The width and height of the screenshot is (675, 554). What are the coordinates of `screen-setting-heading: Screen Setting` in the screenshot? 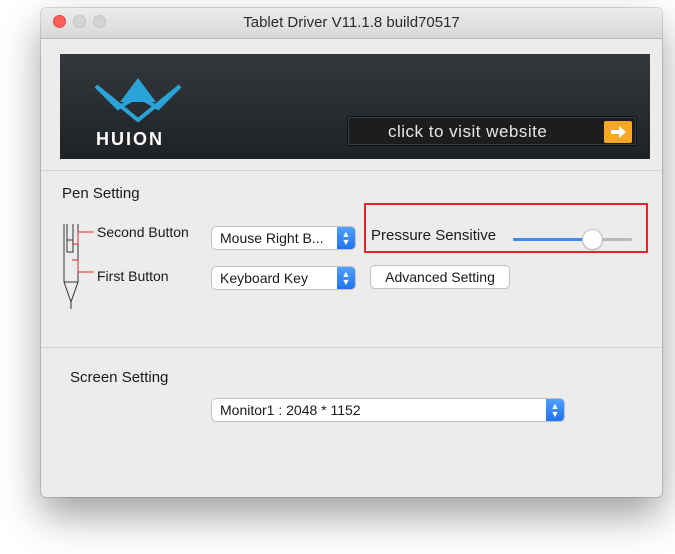 It's located at (119, 377).